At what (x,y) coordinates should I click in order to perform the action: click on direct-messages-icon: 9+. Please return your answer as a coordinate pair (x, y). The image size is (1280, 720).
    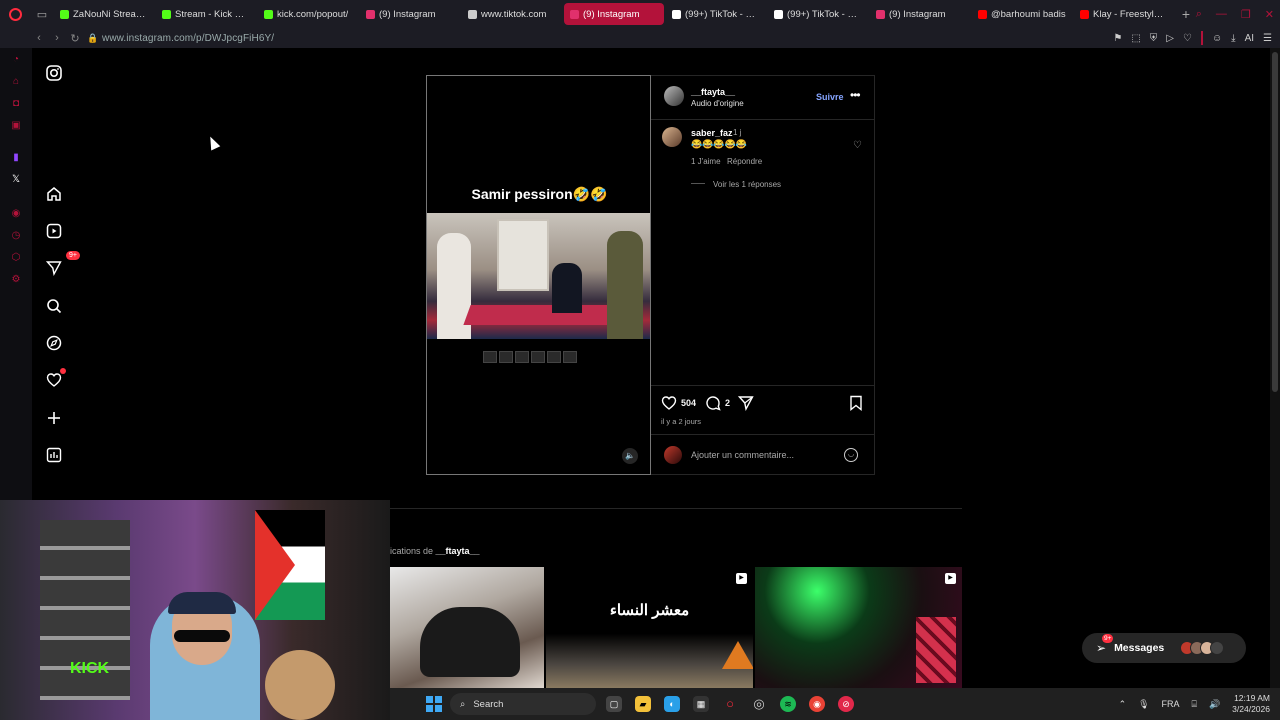
    Looking at the image, I should click on (62, 264).